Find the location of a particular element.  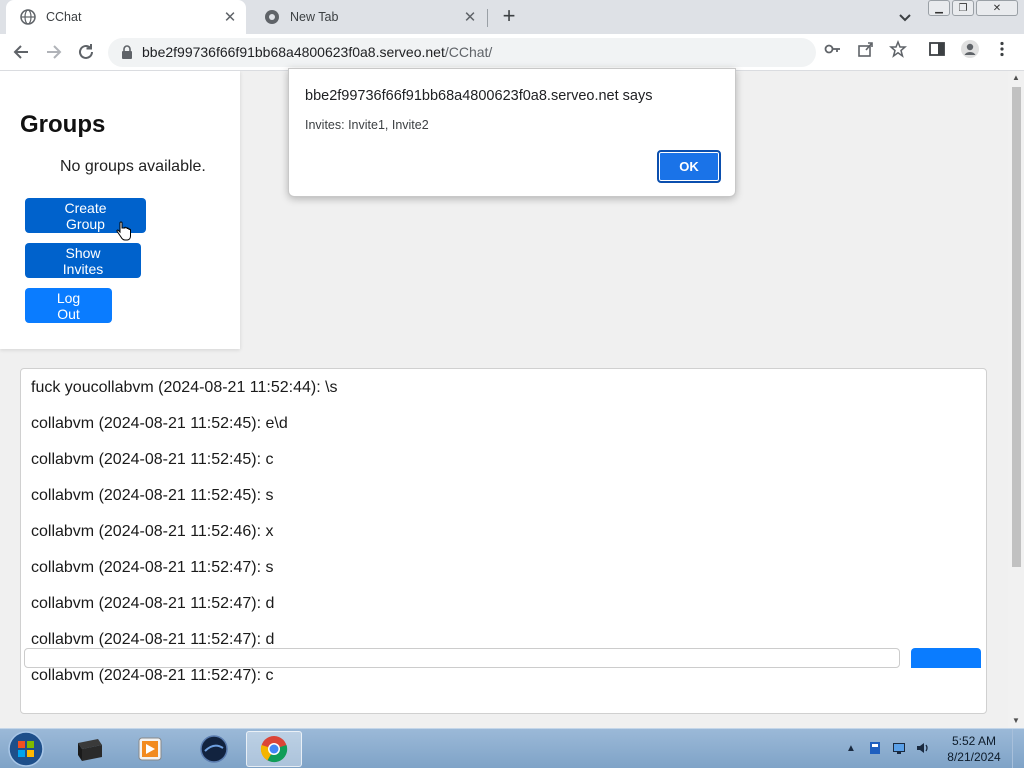

tab-new-tab: New Tab ✕ is located at coordinates (368, 17).